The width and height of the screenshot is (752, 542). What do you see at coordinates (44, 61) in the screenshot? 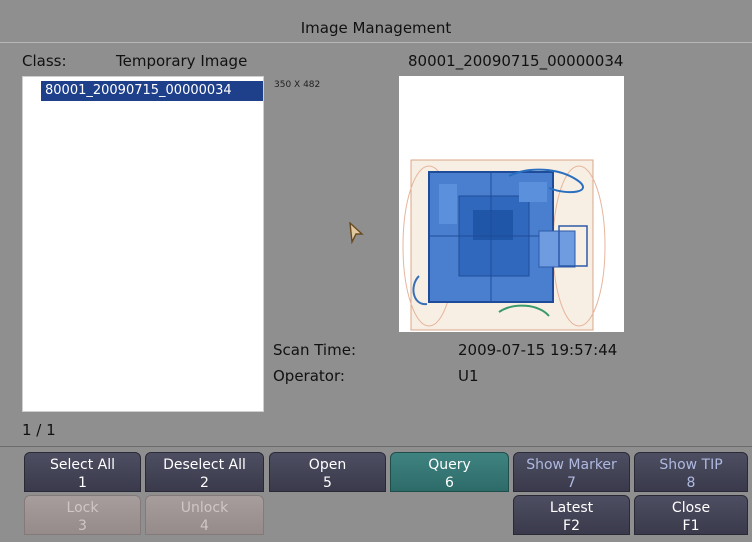
I see `class-label: Class:` at bounding box center [44, 61].